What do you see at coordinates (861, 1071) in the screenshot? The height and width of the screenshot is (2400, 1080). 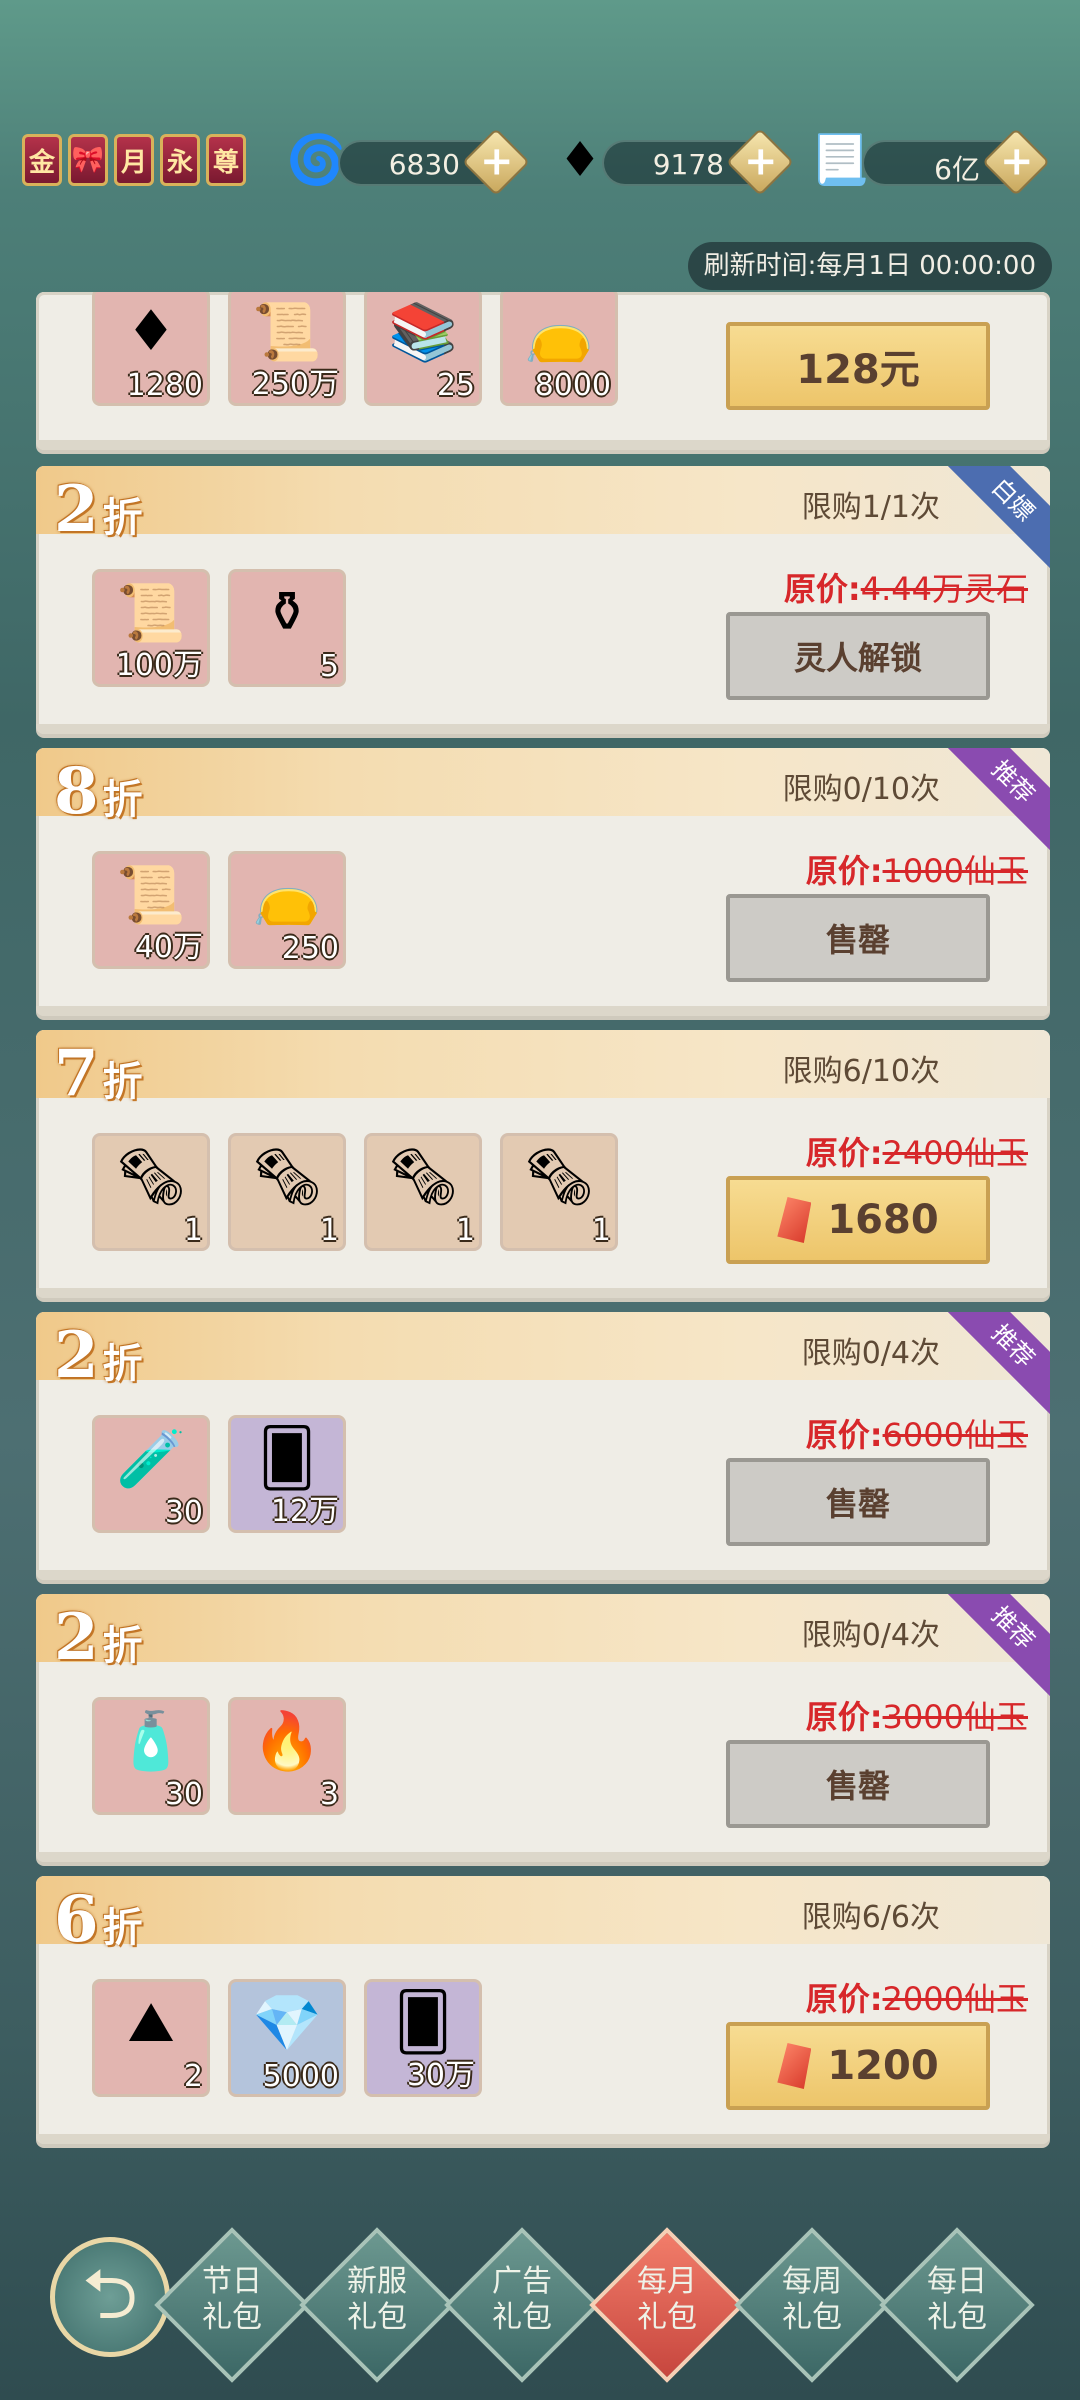 I see `purchase-limit: 限购6/10次` at bounding box center [861, 1071].